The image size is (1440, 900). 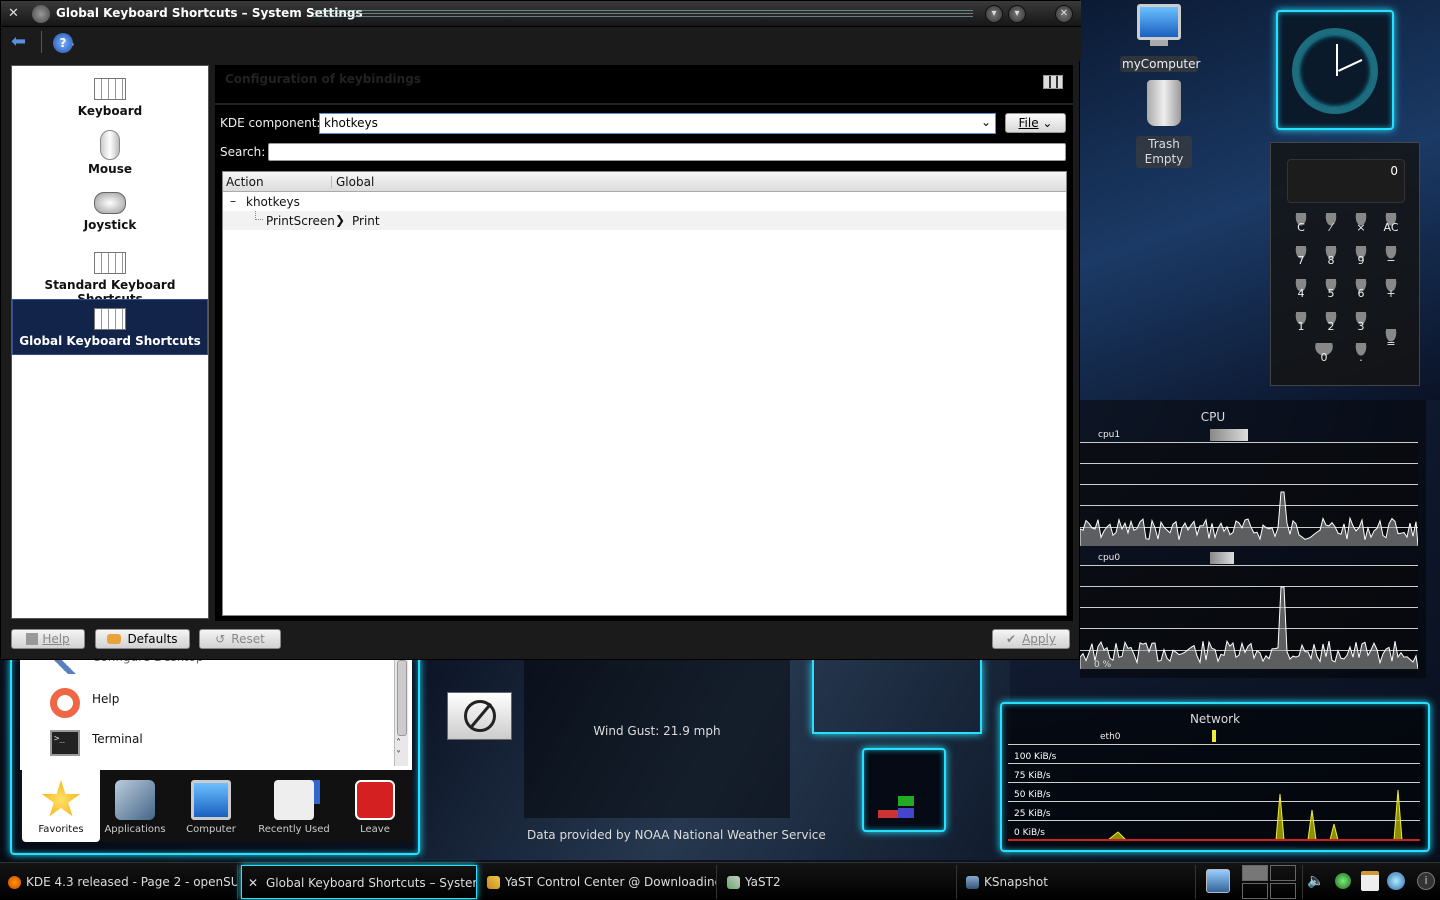 What do you see at coordinates (1370, 881) in the screenshot?
I see `clipboard-icon` at bounding box center [1370, 881].